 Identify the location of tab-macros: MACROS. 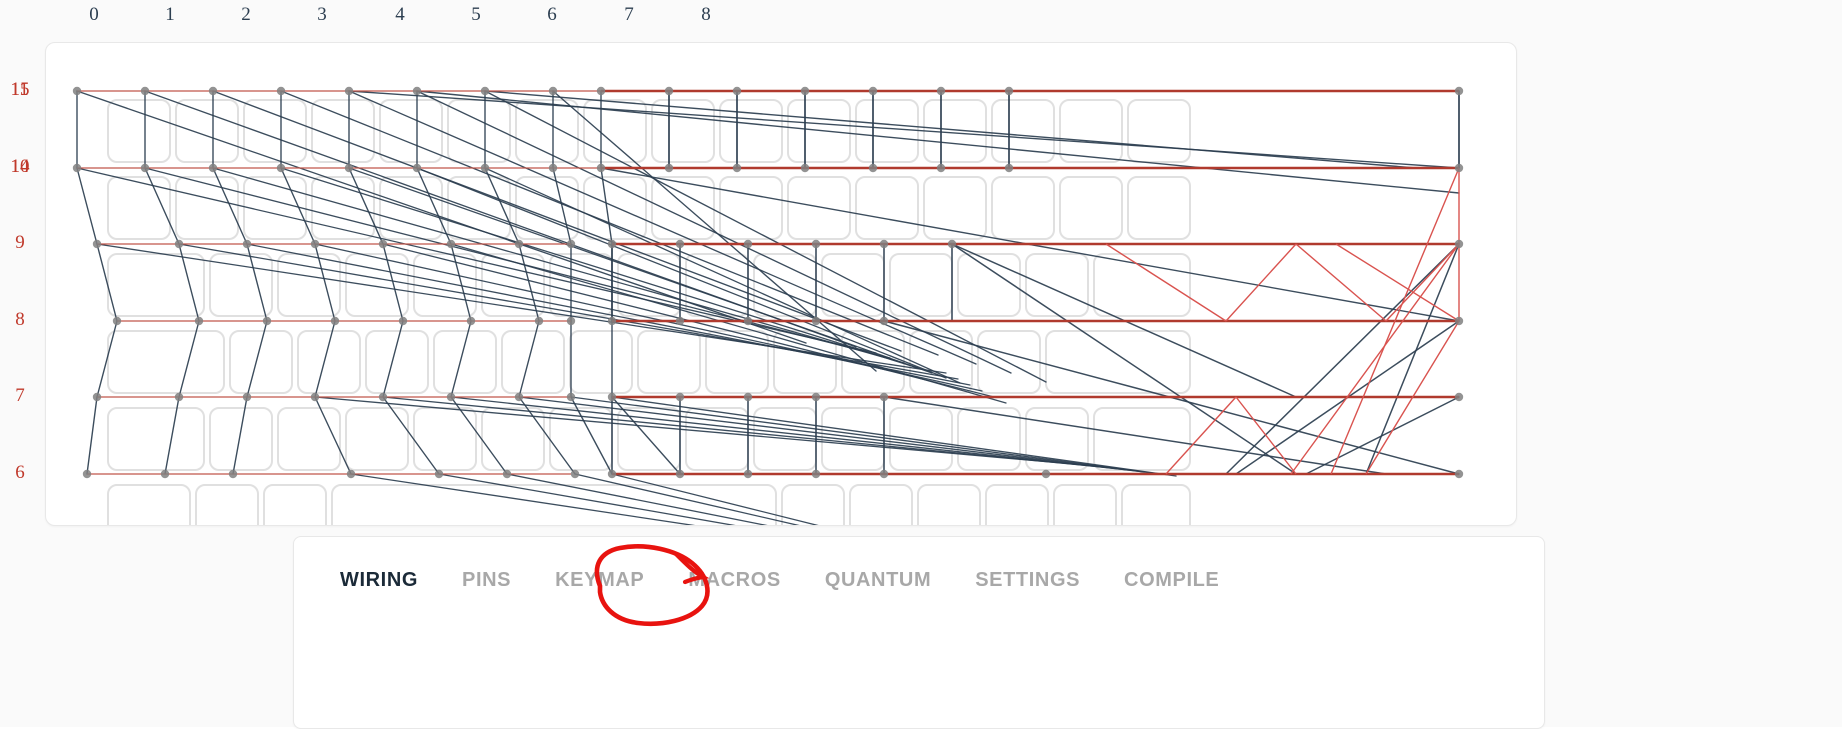
(734, 580).